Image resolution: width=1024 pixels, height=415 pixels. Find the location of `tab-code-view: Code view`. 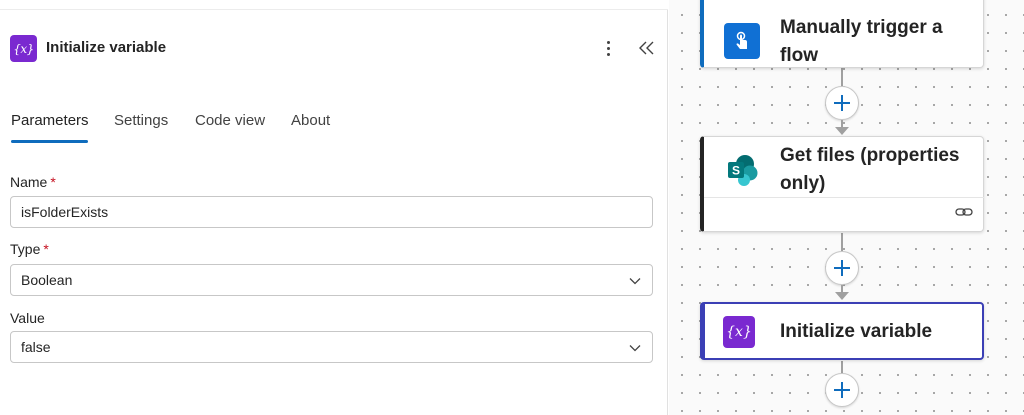

tab-code-view: Code view is located at coordinates (230, 120).